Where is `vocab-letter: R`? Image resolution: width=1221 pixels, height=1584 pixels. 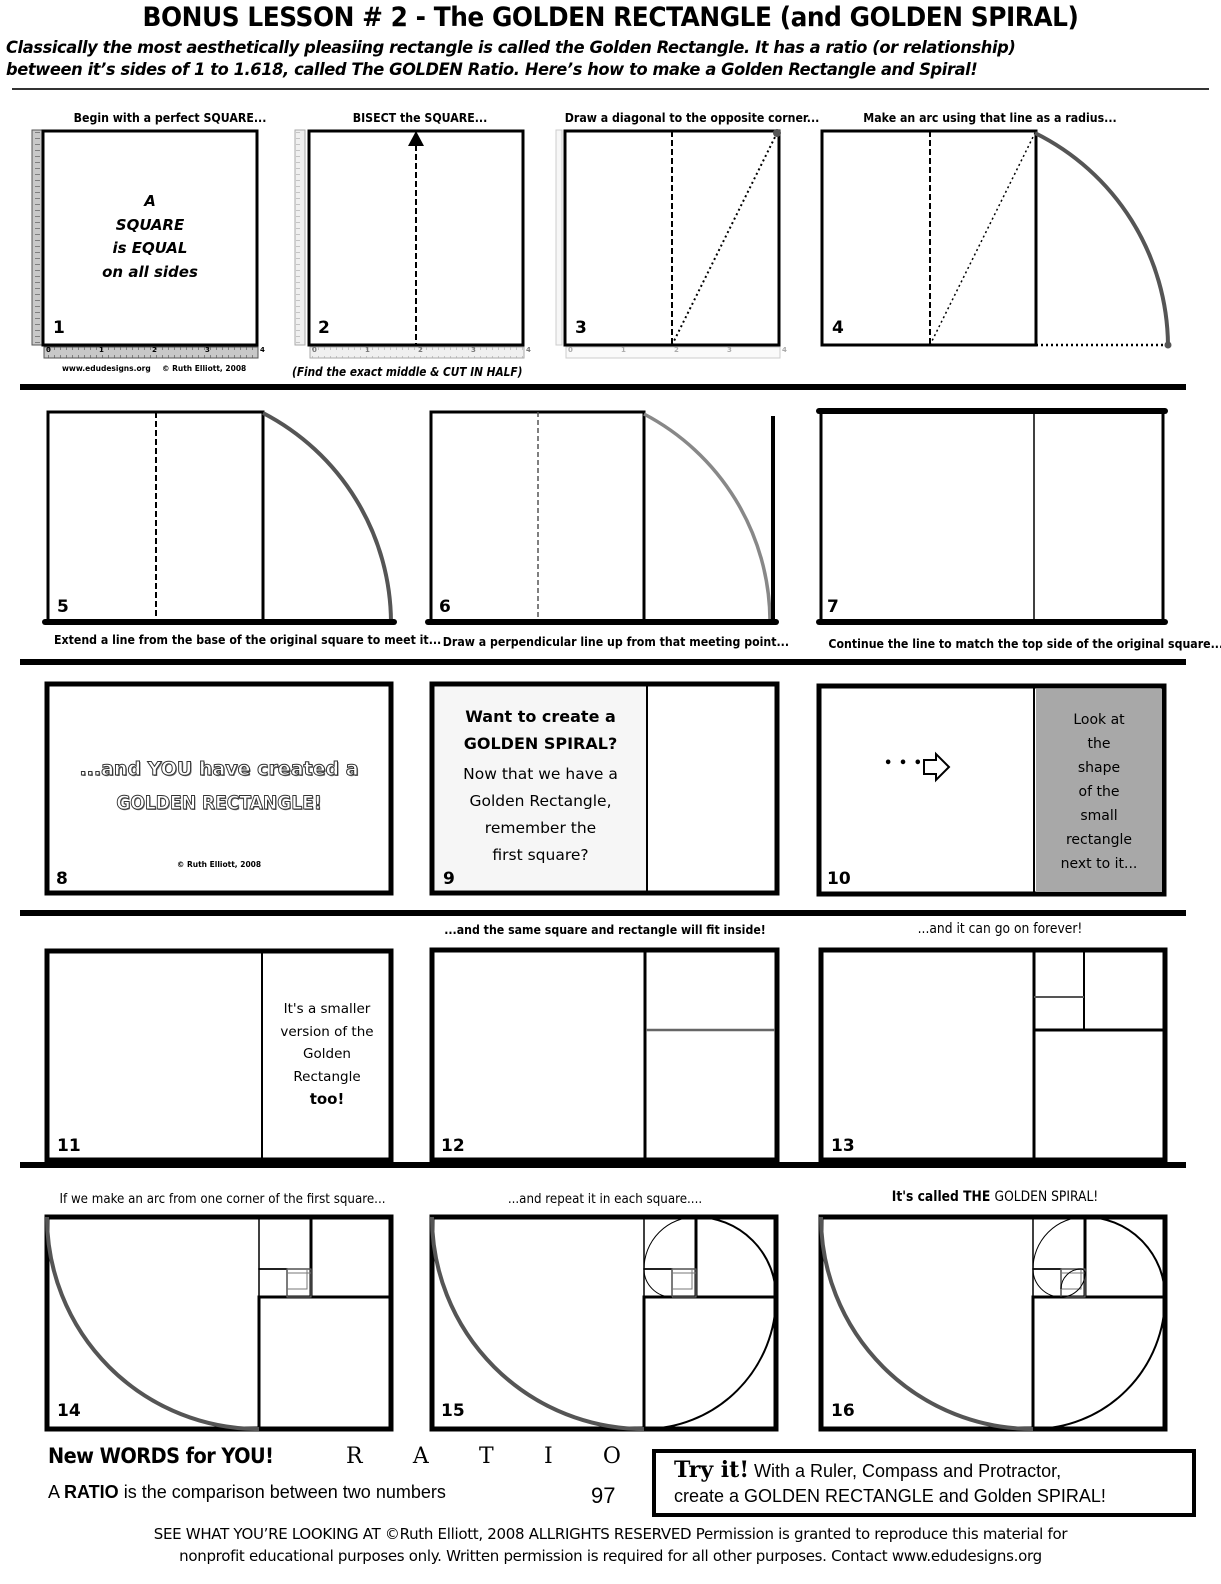 vocab-letter: R is located at coordinates (354, 1456).